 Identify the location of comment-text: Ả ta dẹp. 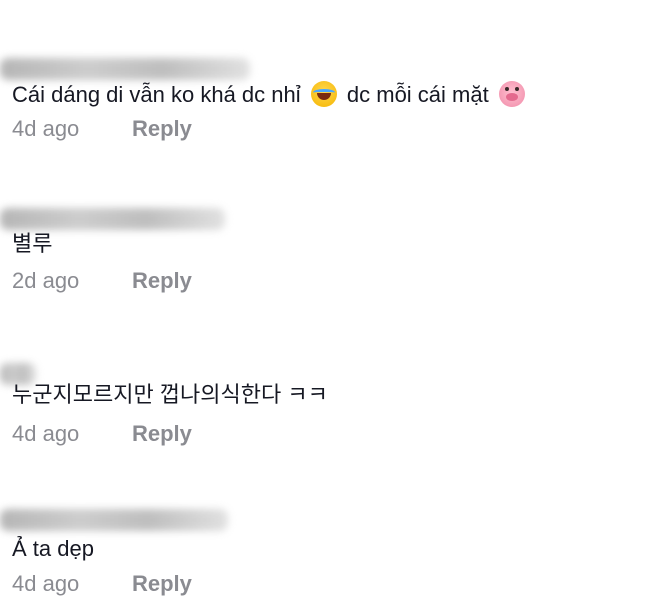
(53, 548).